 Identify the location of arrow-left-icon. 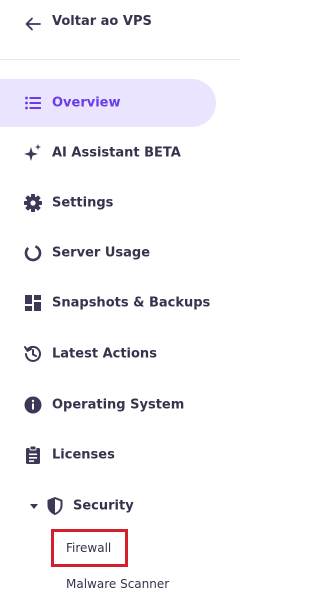
(33, 24).